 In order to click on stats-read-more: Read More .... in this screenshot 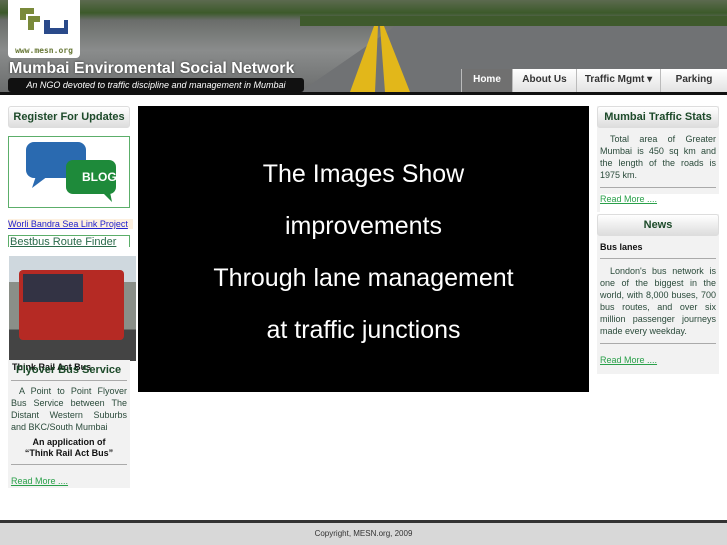, I will do `click(659, 203)`.